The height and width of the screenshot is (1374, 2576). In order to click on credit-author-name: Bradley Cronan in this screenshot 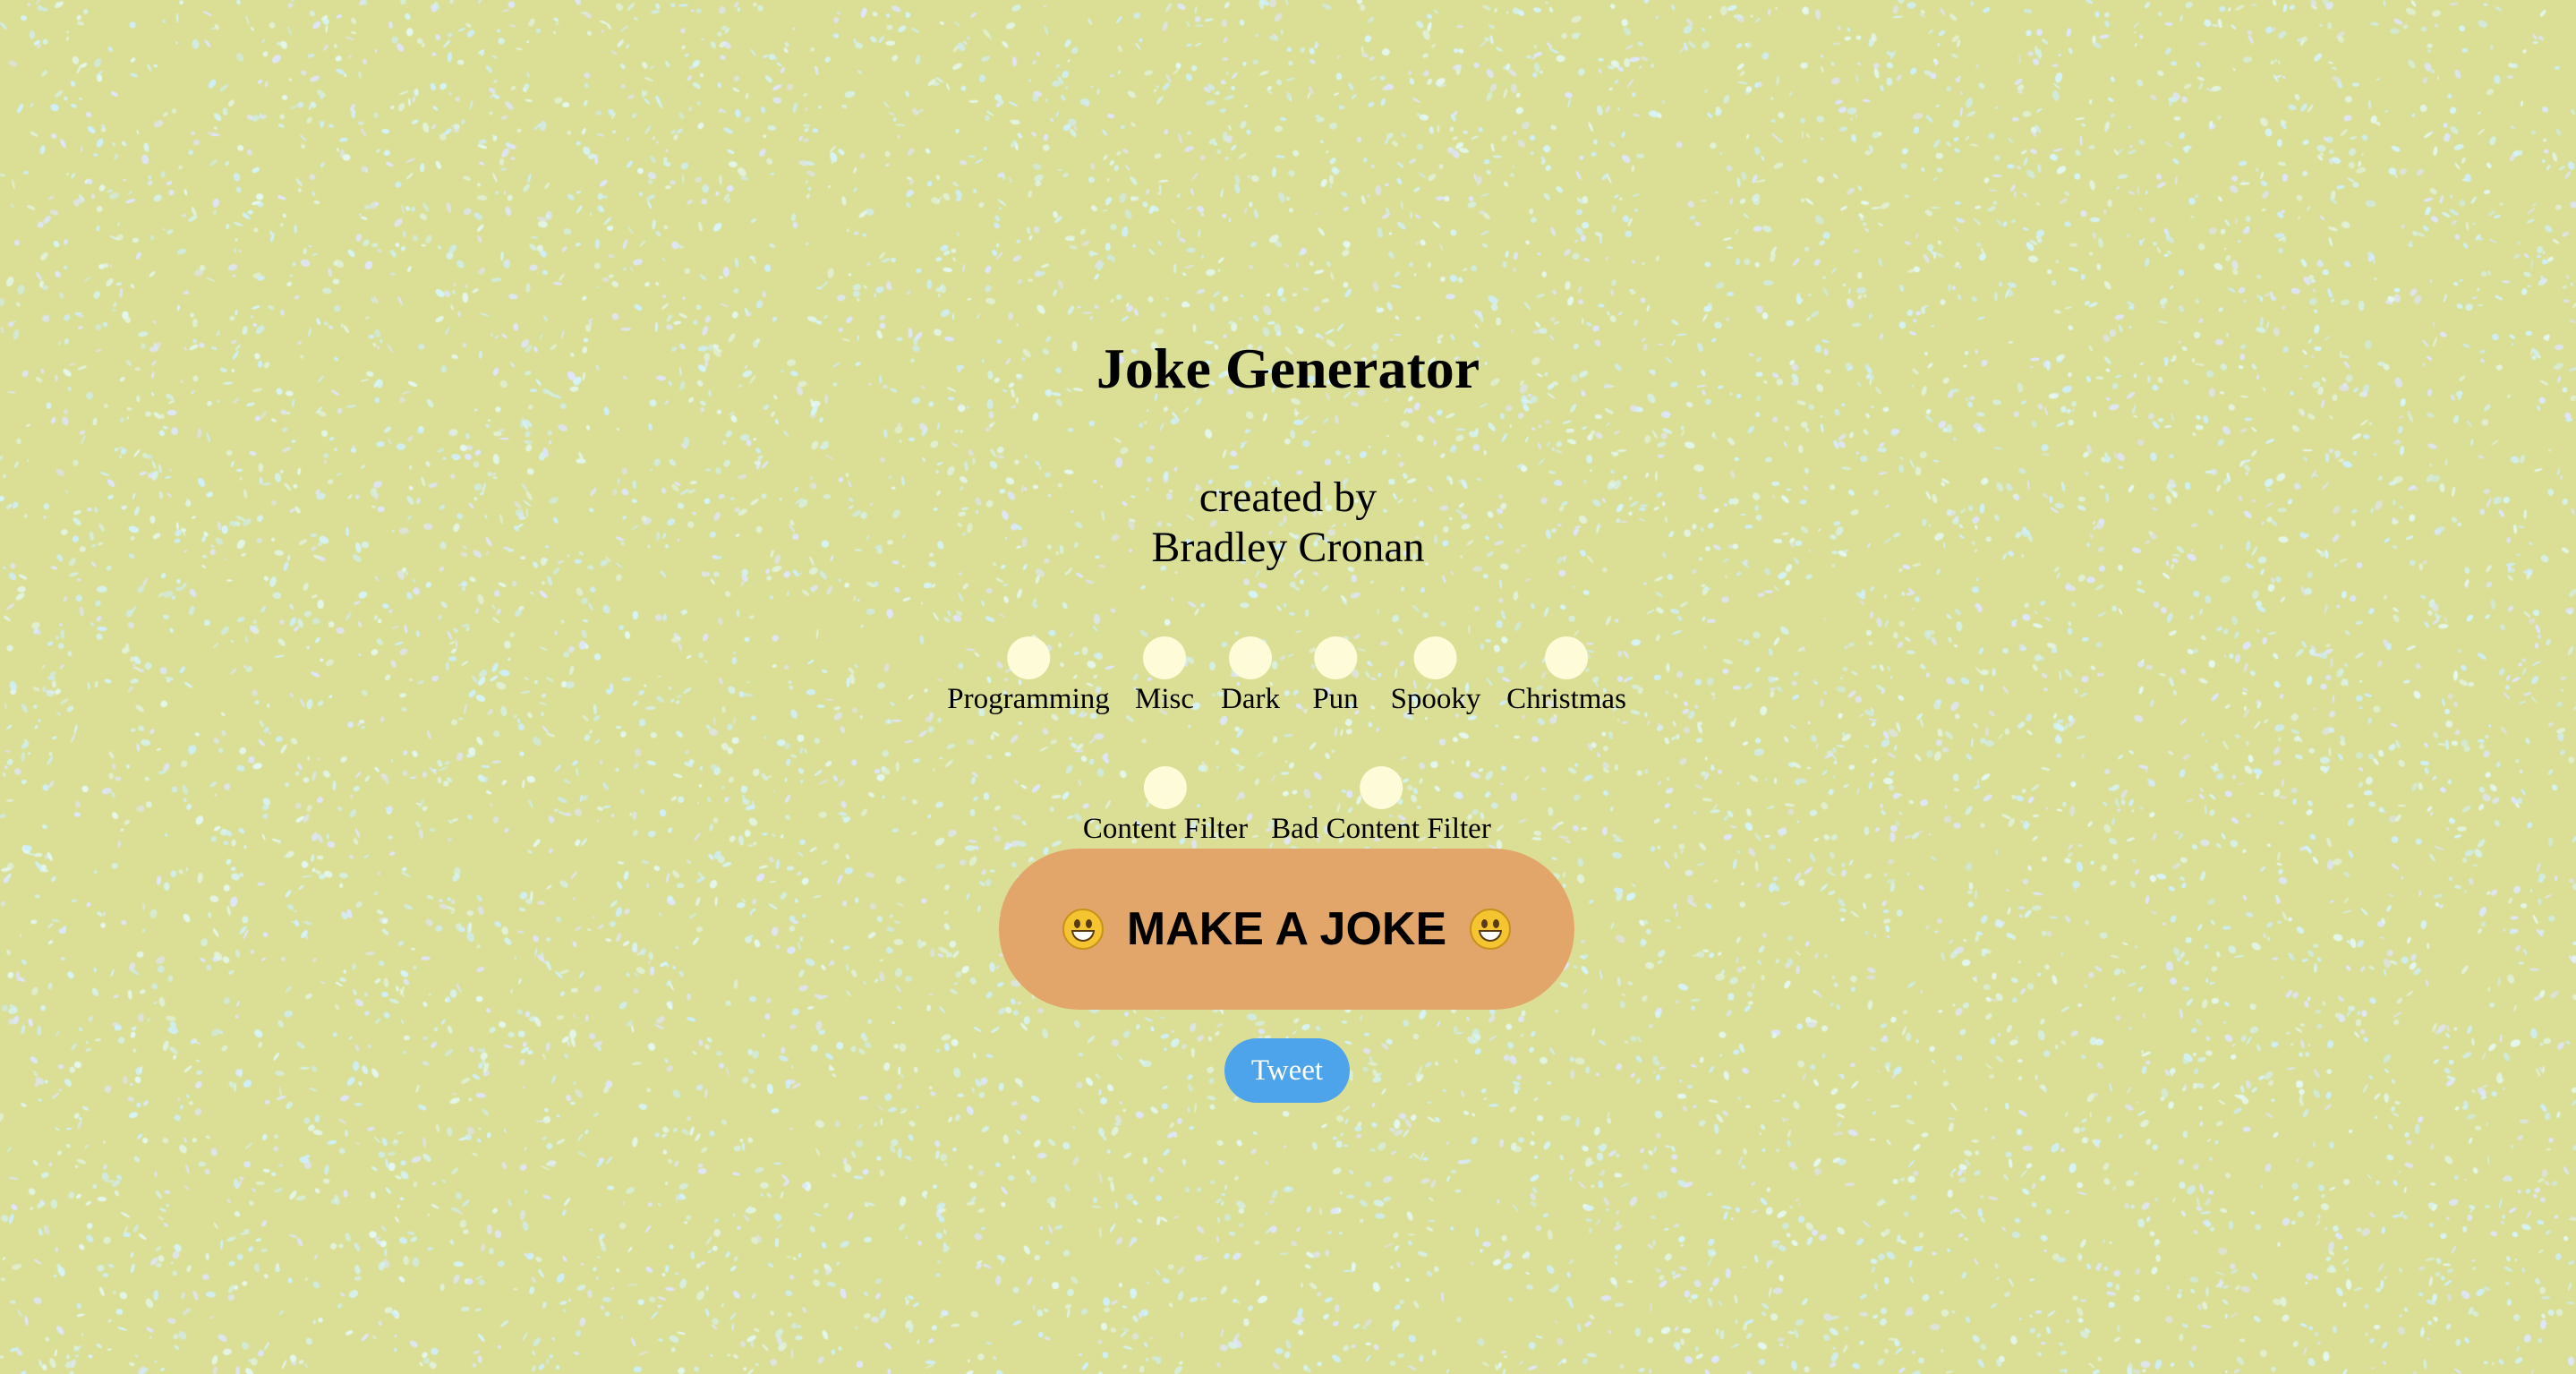, I will do `click(1288, 547)`.